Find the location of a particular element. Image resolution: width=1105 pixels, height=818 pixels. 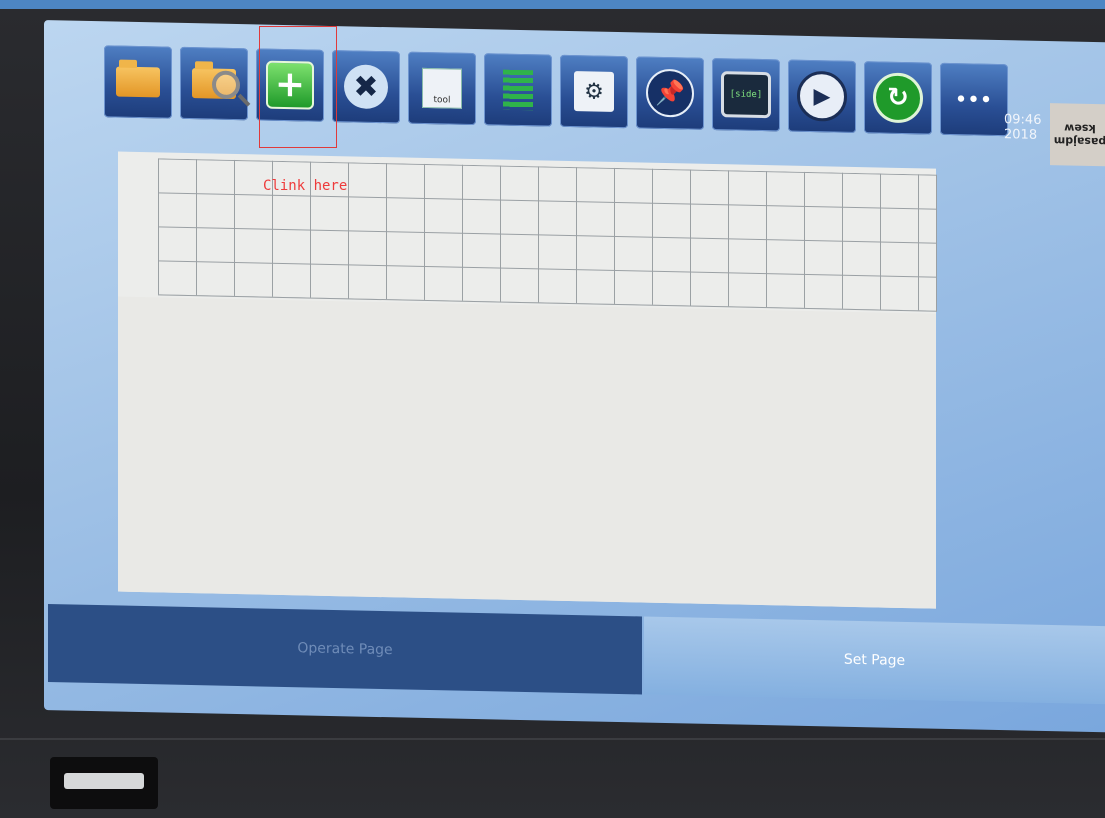

clock-time: 09:46 is located at coordinates (1023, 120).